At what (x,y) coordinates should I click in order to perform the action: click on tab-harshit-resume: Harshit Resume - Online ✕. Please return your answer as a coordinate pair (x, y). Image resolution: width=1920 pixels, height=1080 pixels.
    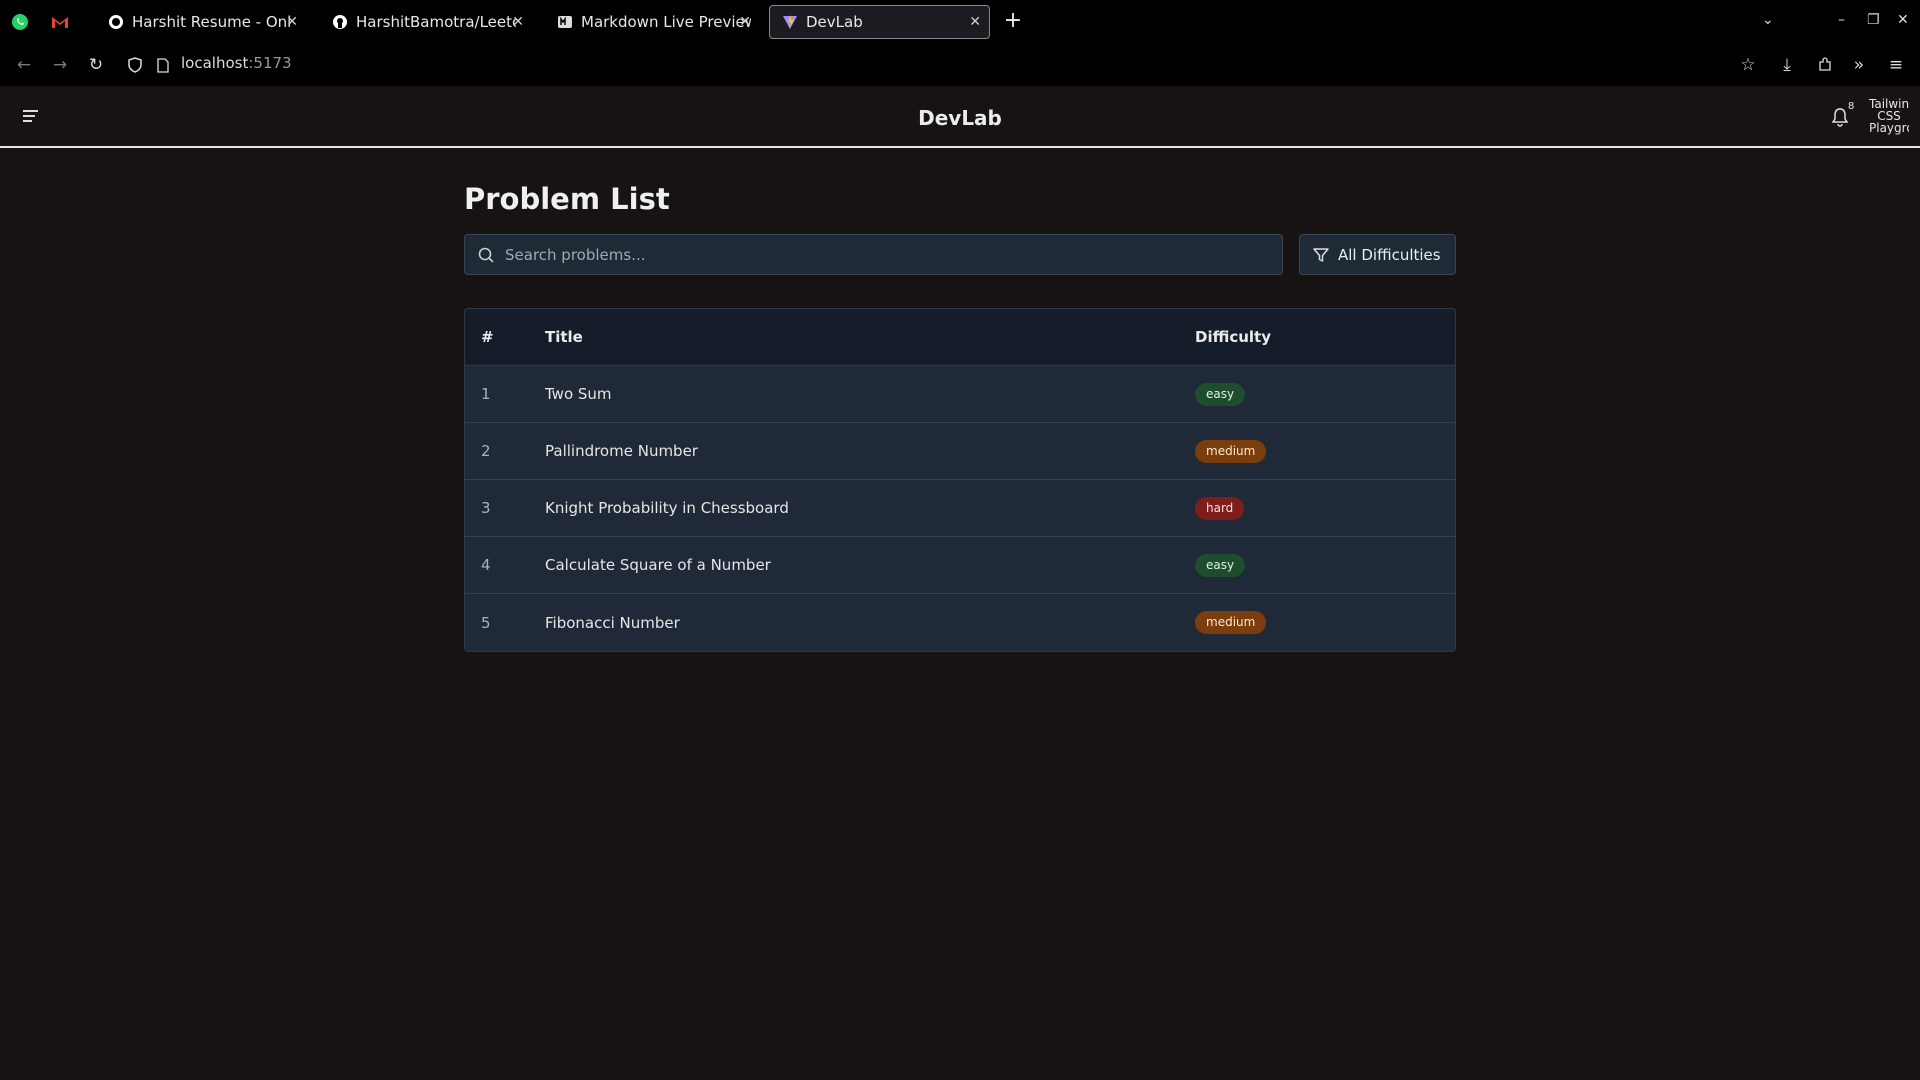
    Looking at the image, I should click on (201, 22).